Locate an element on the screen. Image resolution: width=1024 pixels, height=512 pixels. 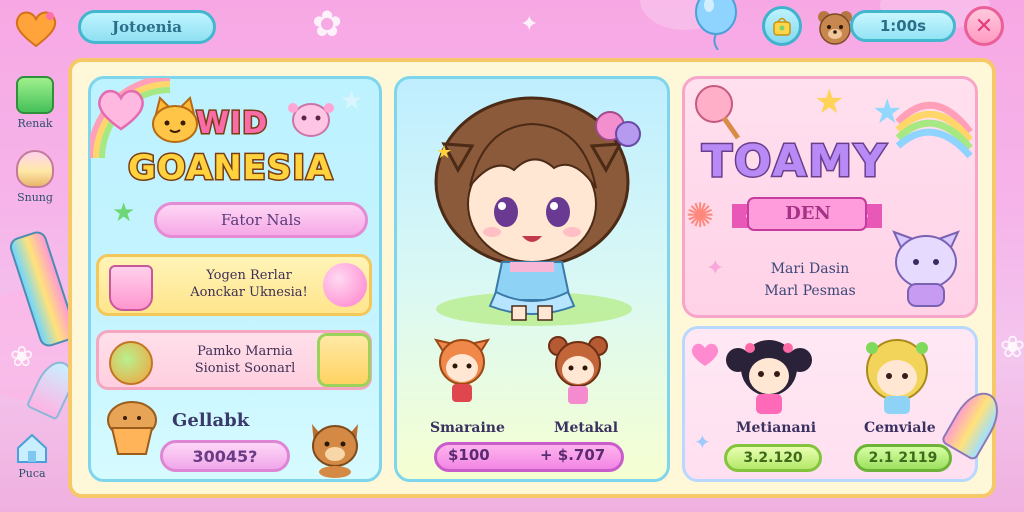
shopping-bag-icon is located at coordinates (782, 26).